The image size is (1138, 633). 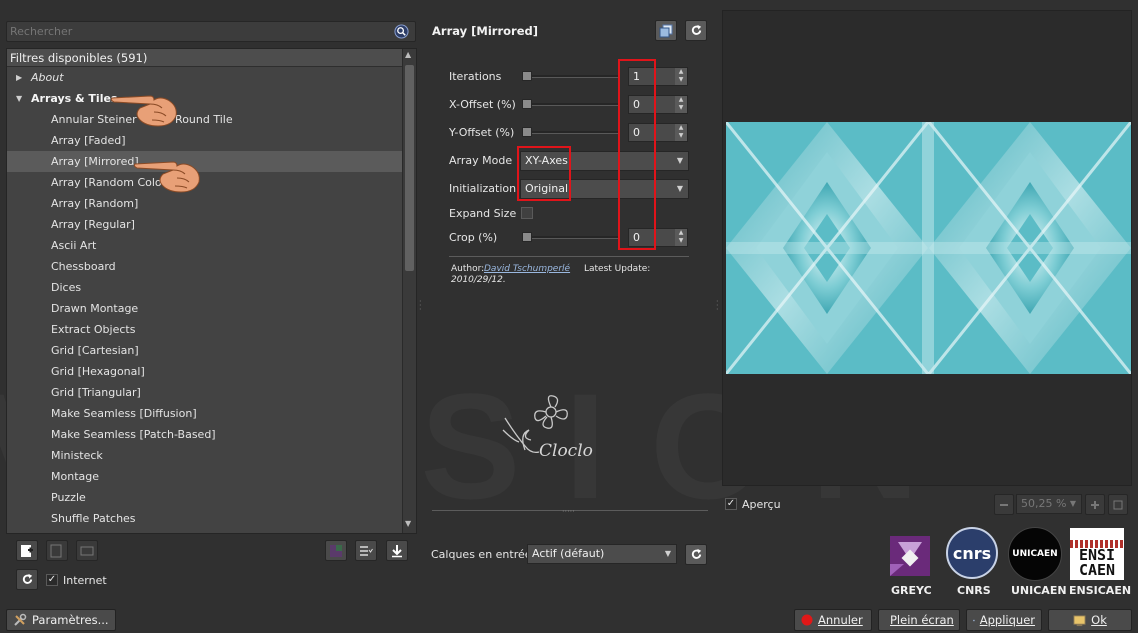 What do you see at coordinates (211, 266) in the screenshot?
I see `filter-item: Chessboard` at bounding box center [211, 266].